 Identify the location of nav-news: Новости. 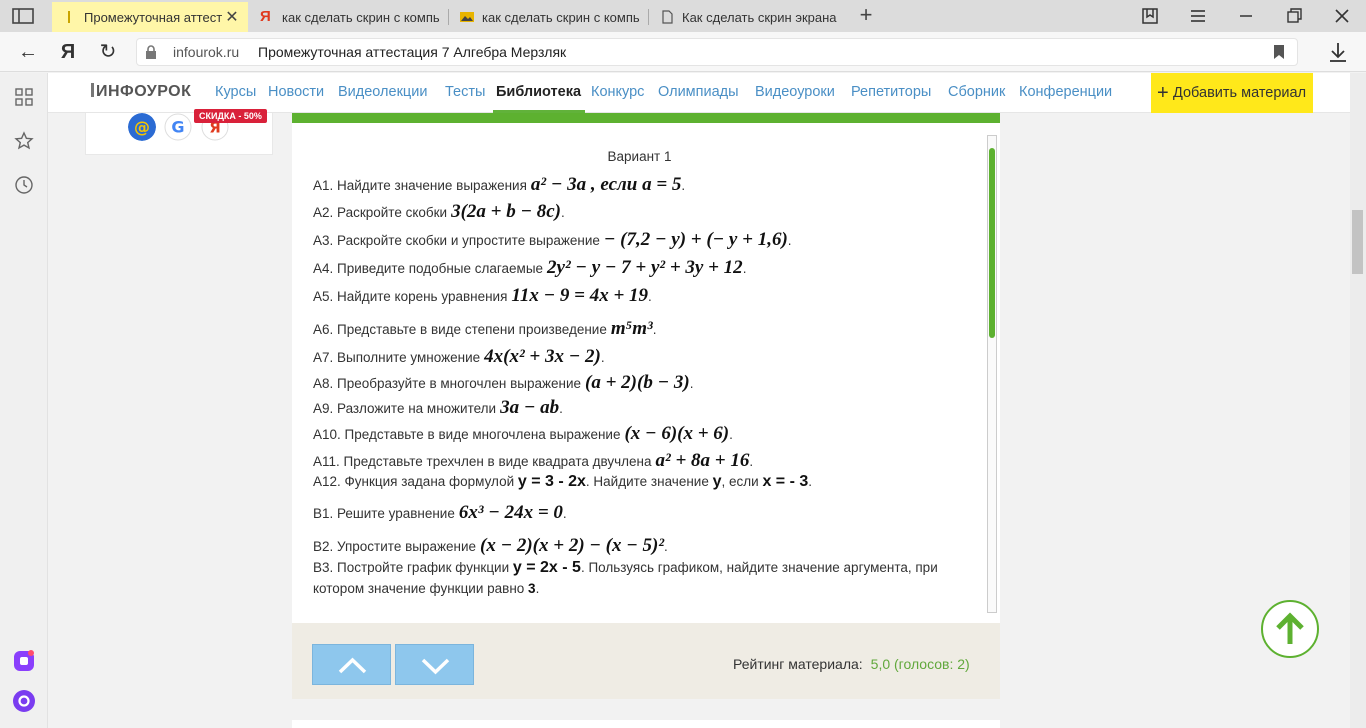
(296, 92).